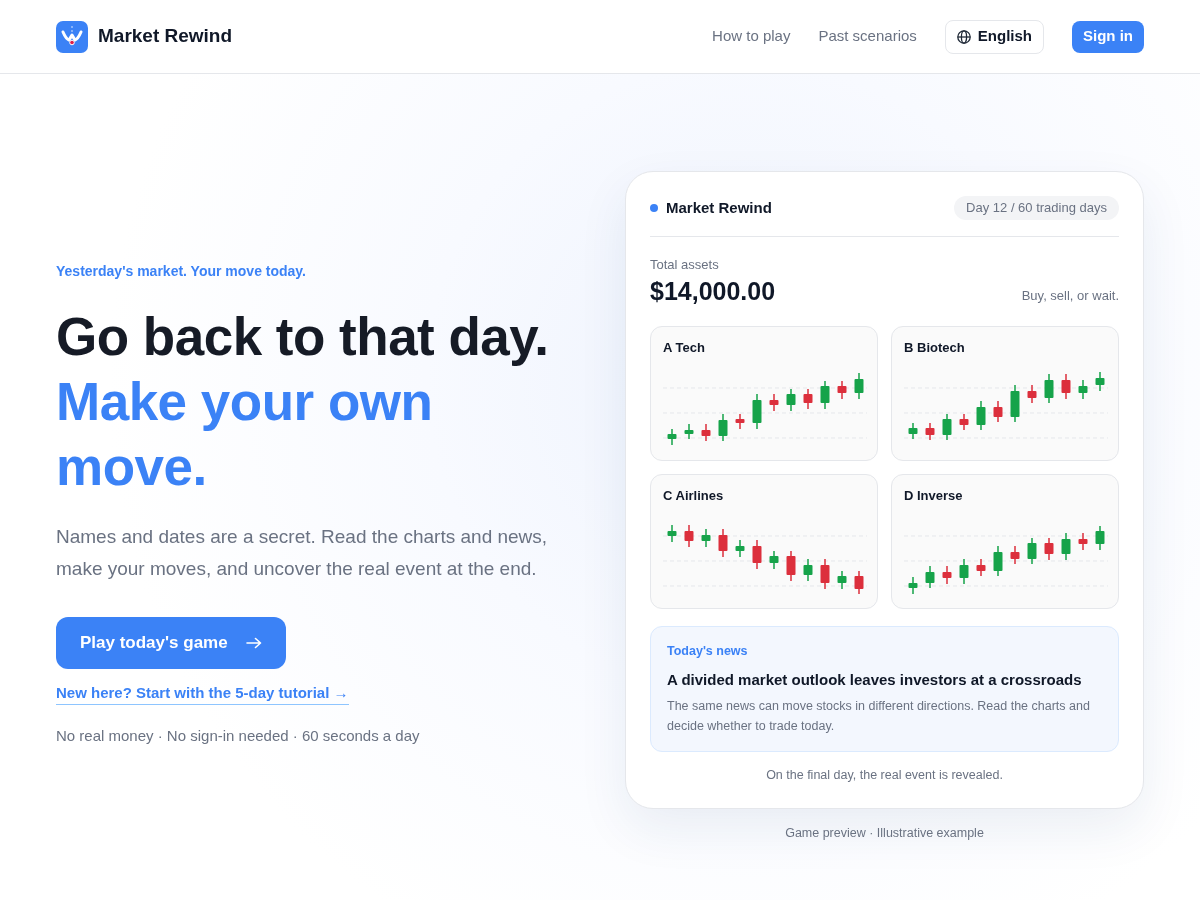 This screenshot has width=1200, height=900. Describe the element at coordinates (934, 348) in the screenshot. I see `stock-name: B Biotech` at that location.